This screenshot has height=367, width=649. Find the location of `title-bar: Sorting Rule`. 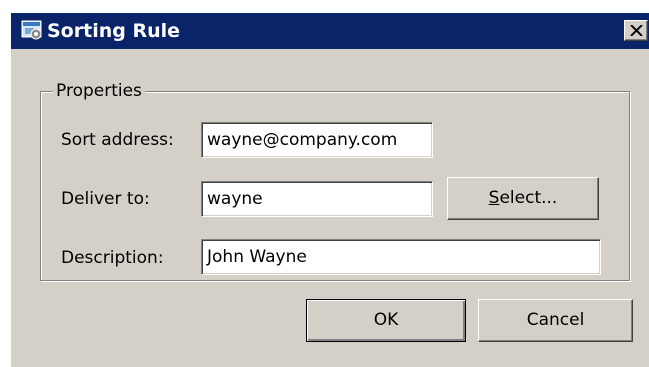

title-bar: Sorting Rule is located at coordinates (330, 31).